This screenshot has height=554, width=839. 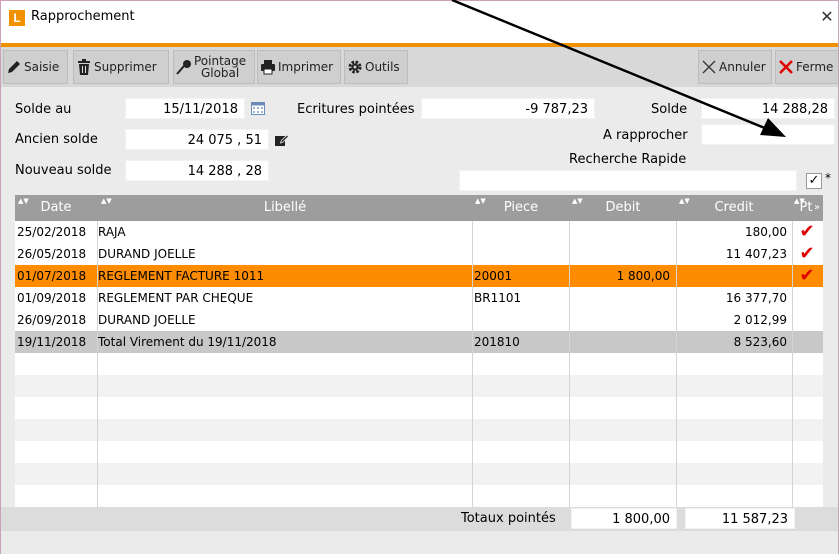 I want to click on ancien-solde-label: Ancien solde, so click(x=56, y=139).